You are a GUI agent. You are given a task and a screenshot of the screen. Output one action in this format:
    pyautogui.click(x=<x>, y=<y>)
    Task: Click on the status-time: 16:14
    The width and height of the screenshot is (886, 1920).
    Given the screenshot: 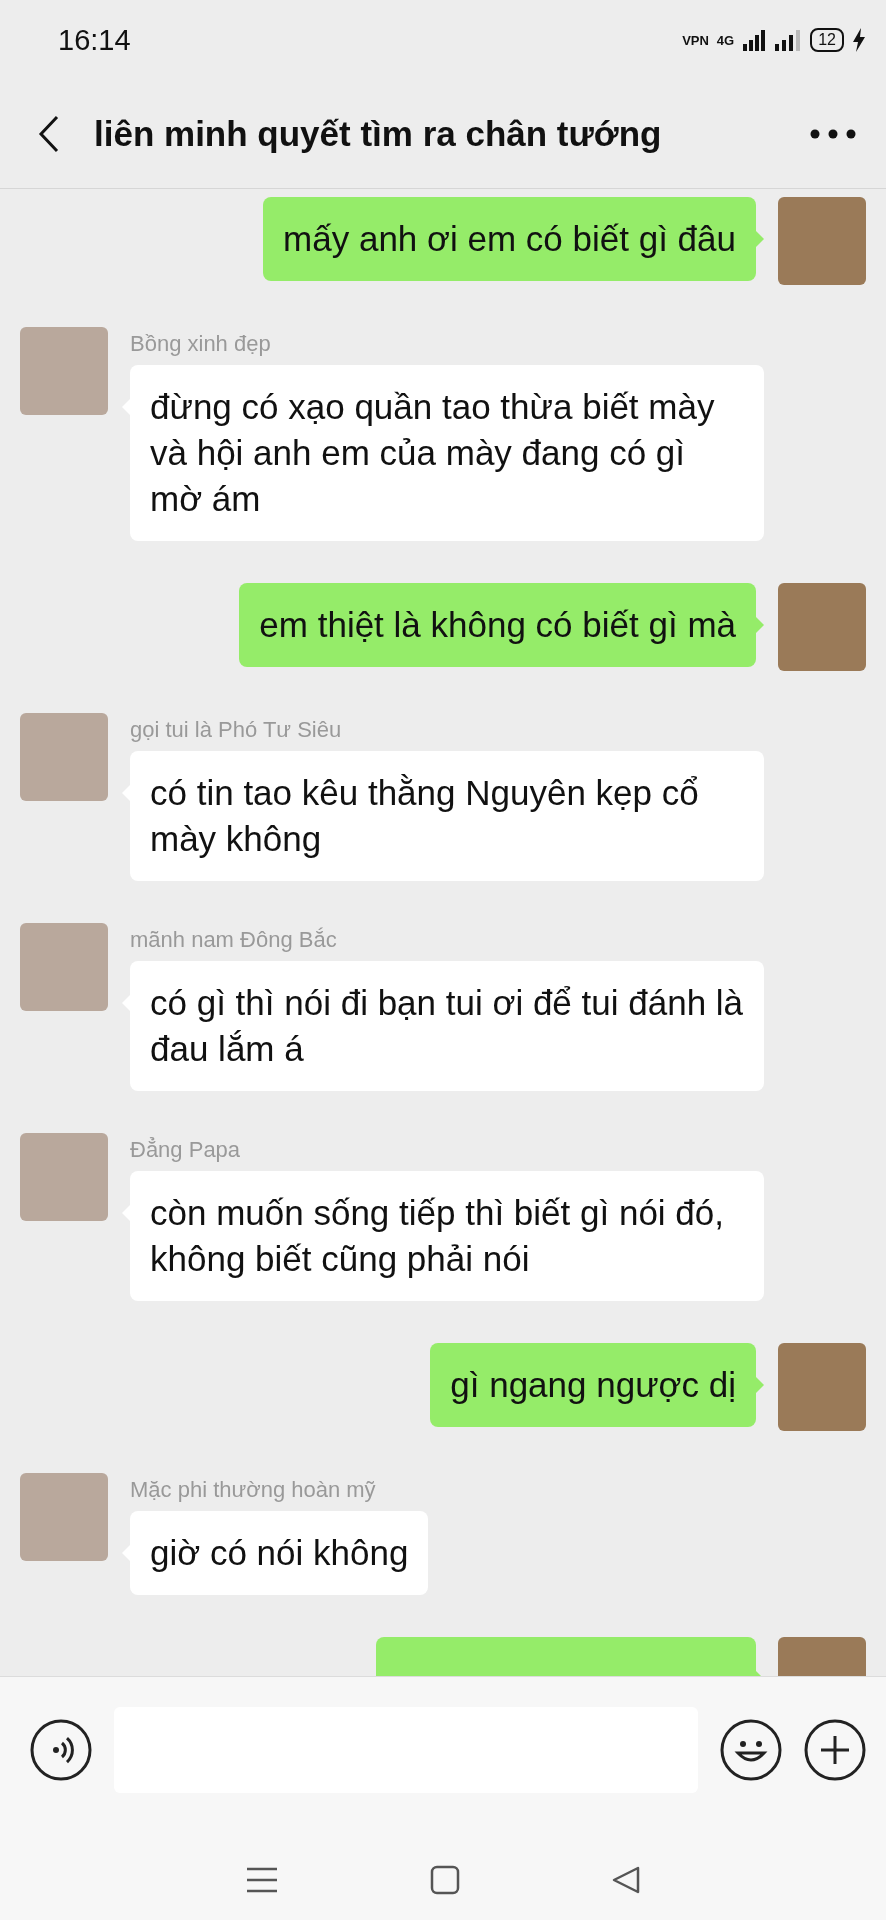 What is the action you would take?
    pyautogui.click(x=95, y=40)
    